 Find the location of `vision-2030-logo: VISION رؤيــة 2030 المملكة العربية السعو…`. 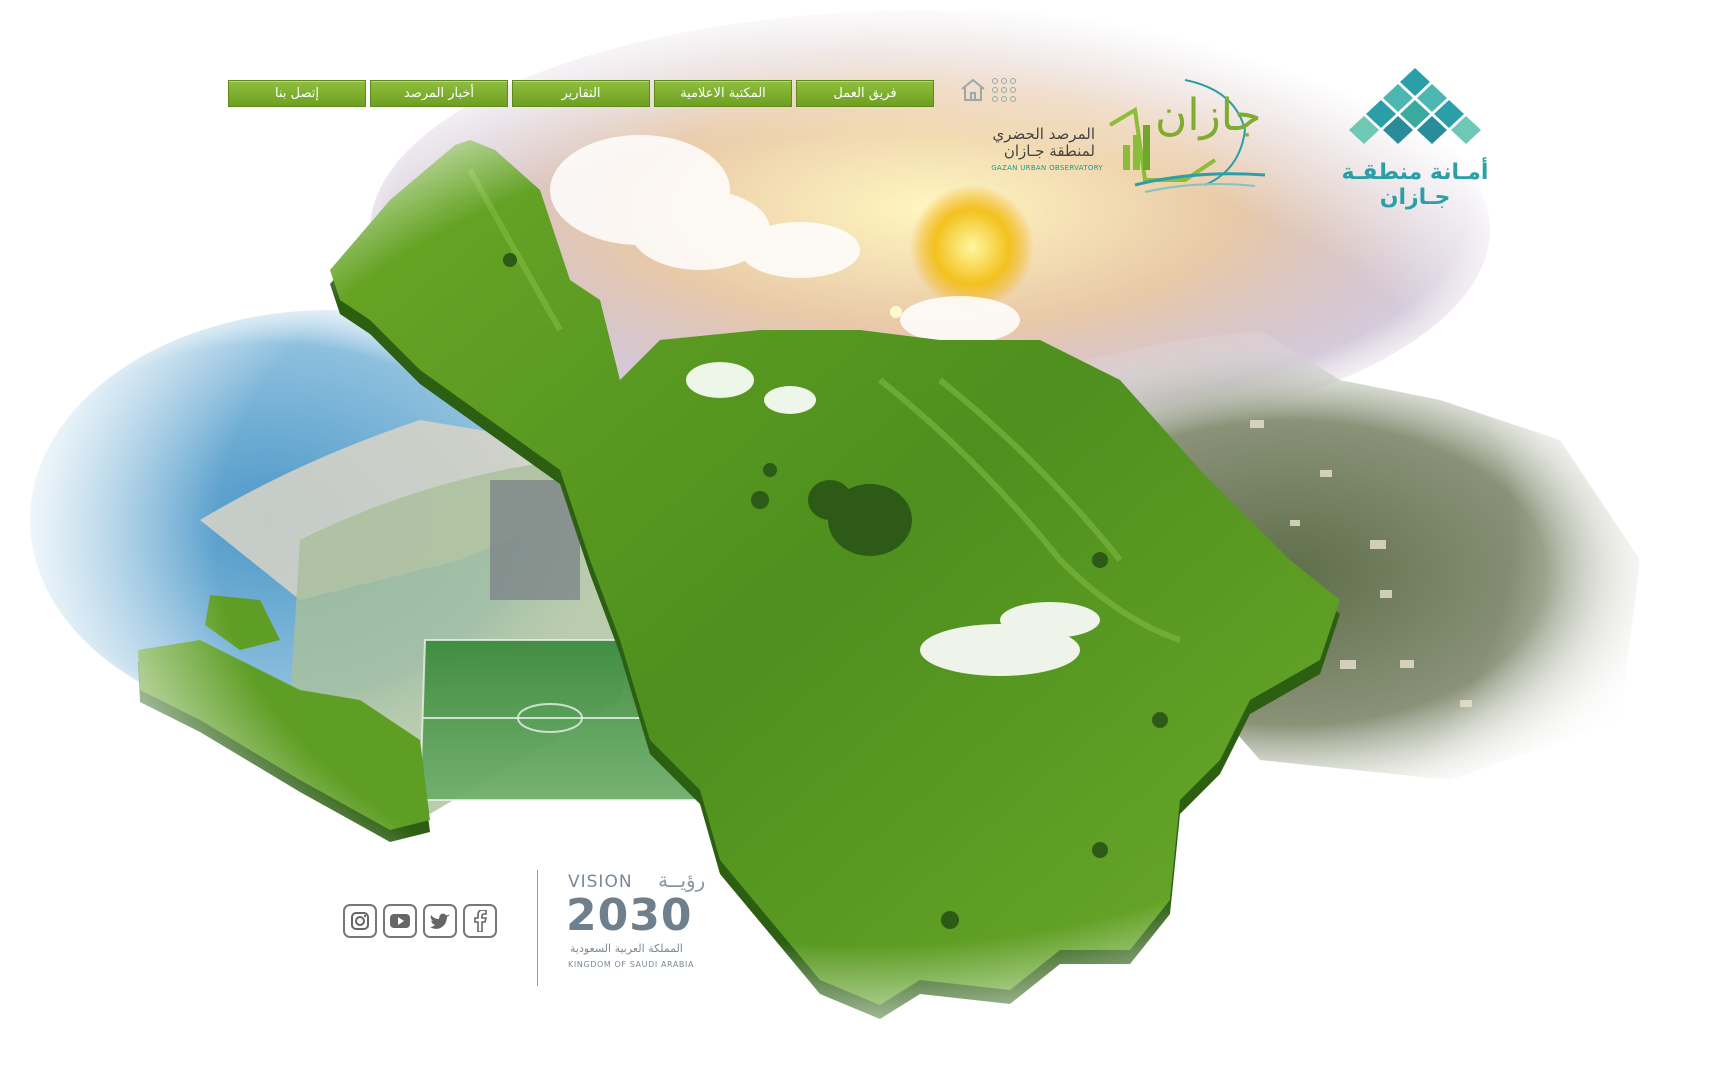

vision-2030-logo: VISION رؤيــة 2030 المملكة العربية السعو… is located at coordinates (646, 925).